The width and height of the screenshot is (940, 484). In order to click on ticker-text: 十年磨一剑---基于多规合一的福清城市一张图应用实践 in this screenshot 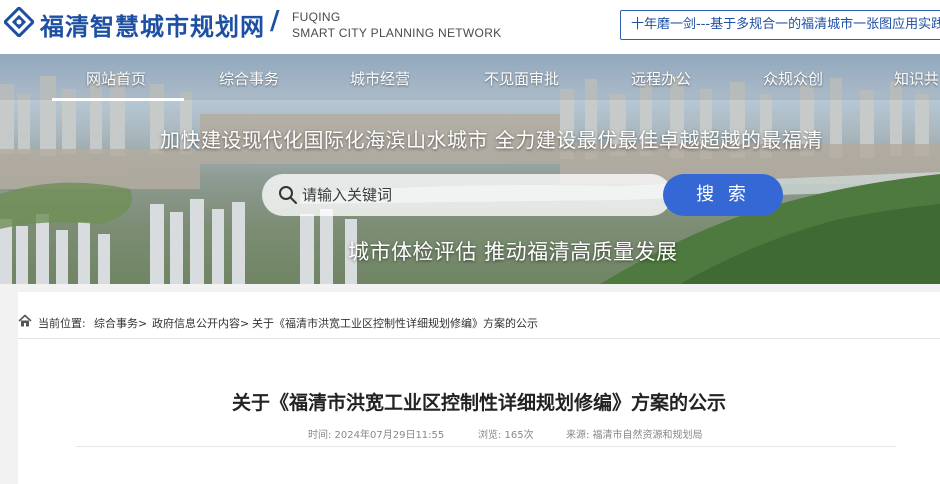, I will do `click(780, 25)`.